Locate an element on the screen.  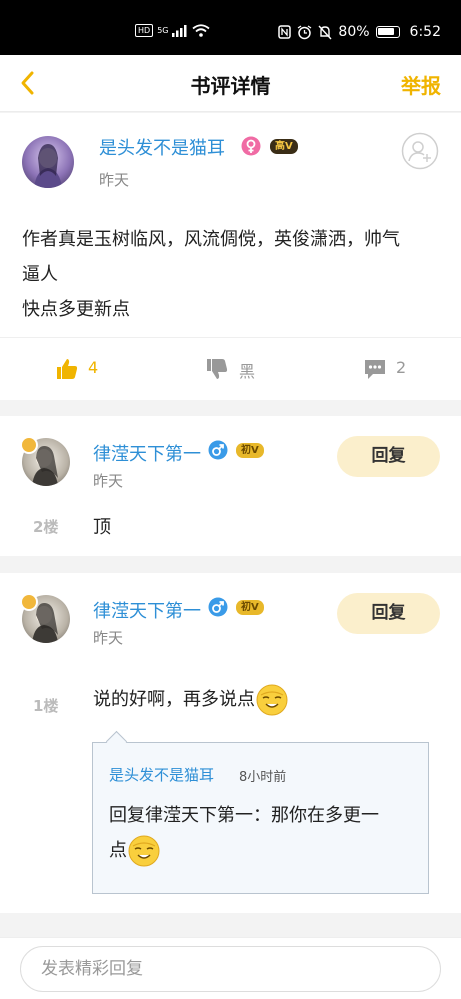
quote-author-name: 是头发不是猫耳 is located at coordinates (161, 774).